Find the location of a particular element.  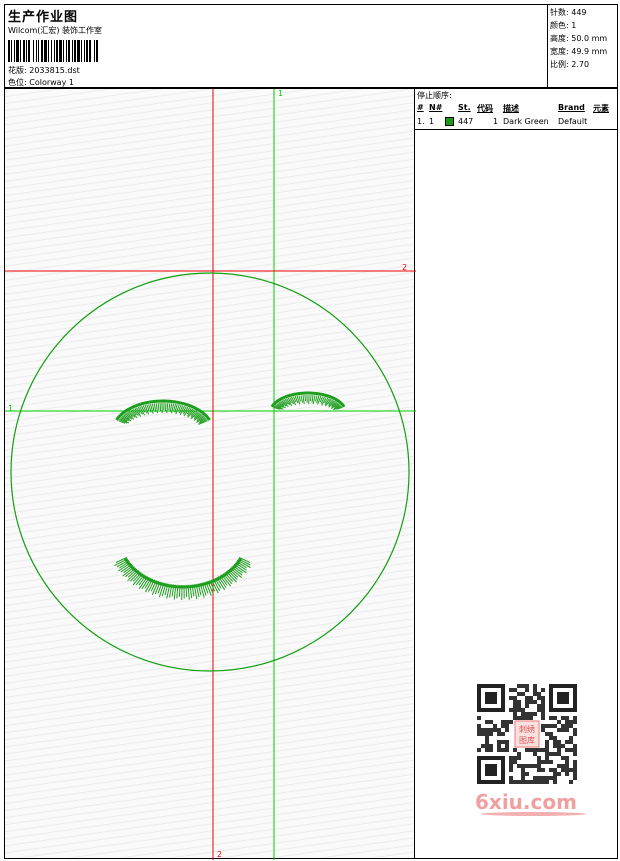

col-index: # is located at coordinates (420, 107).